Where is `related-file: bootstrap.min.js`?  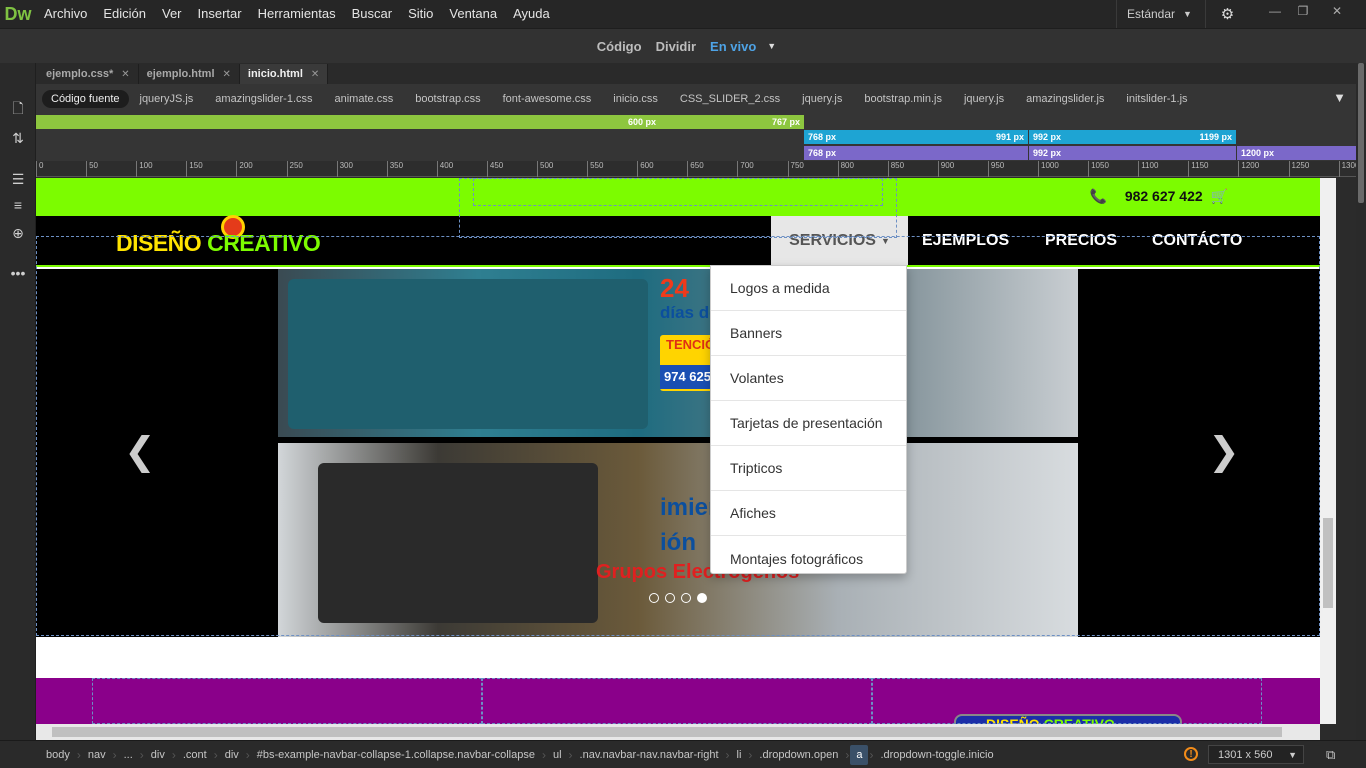
related-file: bootstrap.min.js is located at coordinates (903, 99).